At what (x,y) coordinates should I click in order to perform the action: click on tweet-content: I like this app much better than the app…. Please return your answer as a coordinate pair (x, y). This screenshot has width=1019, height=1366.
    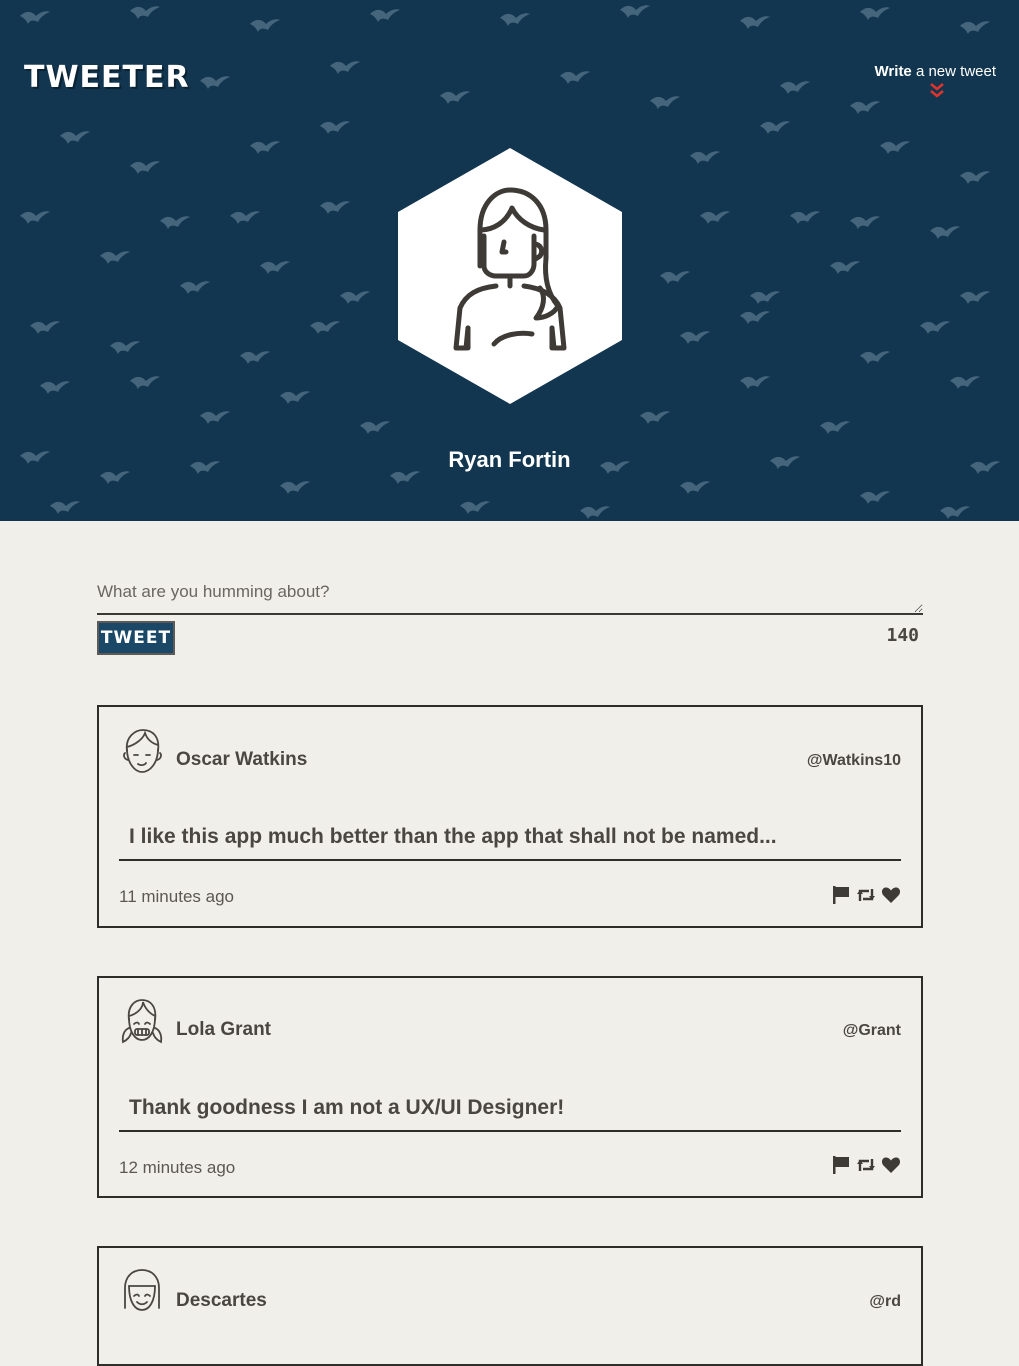
    Looking at the image, I should click on (510, 843).